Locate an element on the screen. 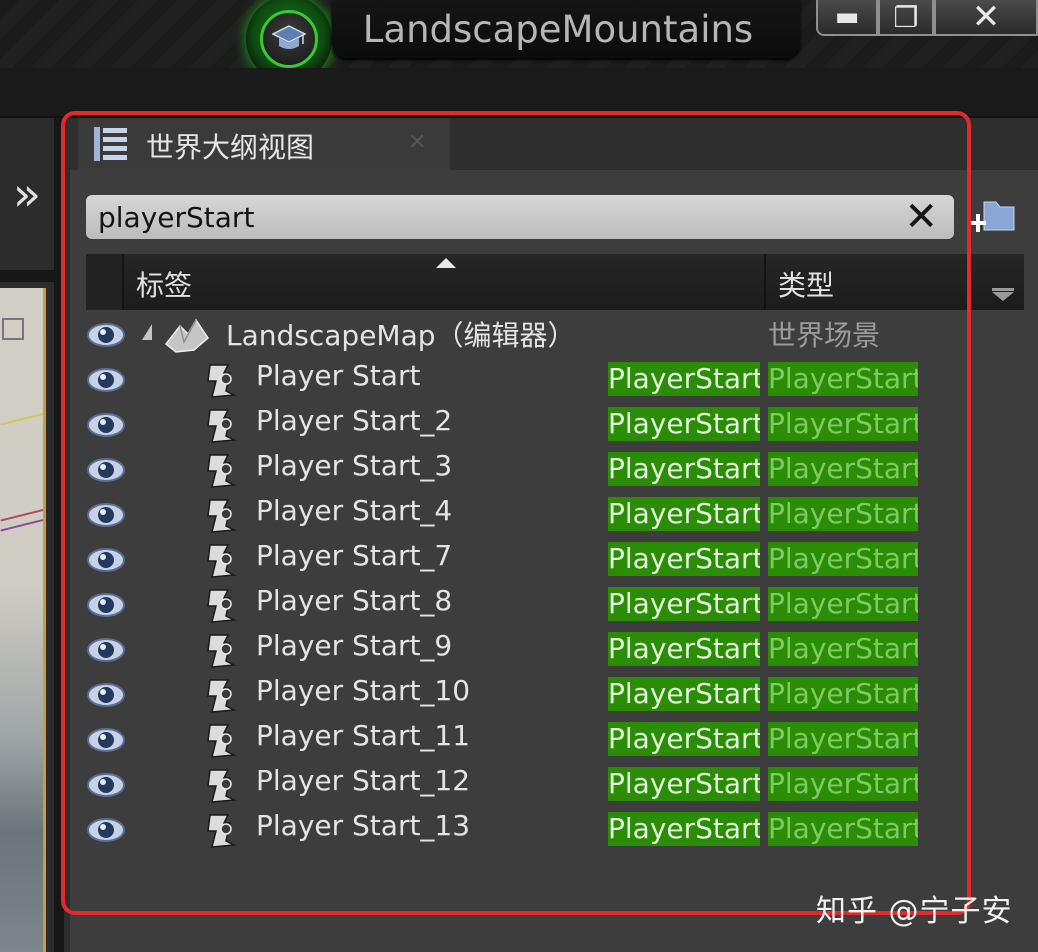 This screenshot has height=952, width=1038. tab-world-outliner: 世界大纲视图 ✕ is located at coordinates (264, 144).